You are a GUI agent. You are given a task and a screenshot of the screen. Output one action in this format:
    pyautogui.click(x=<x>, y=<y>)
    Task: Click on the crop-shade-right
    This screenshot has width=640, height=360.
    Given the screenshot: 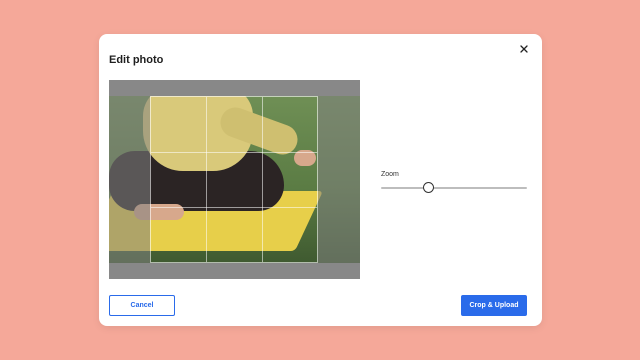 What is the action you would take?
    pyautogui.click(x=339, y=179)
    